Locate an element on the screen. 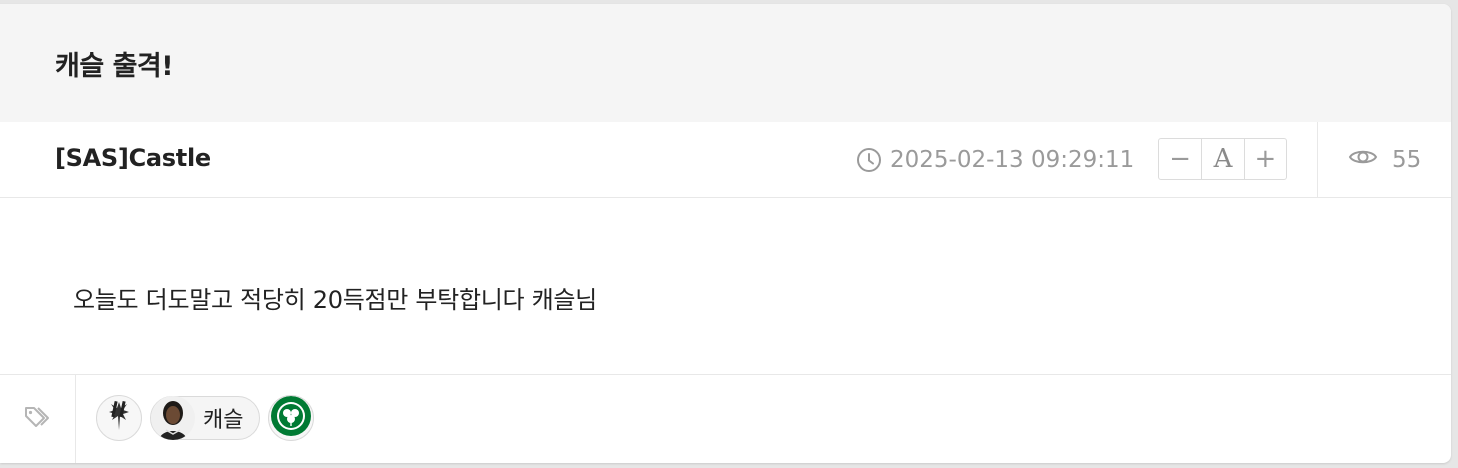  spurs-logo-icon is located at coordinates (119, 418).